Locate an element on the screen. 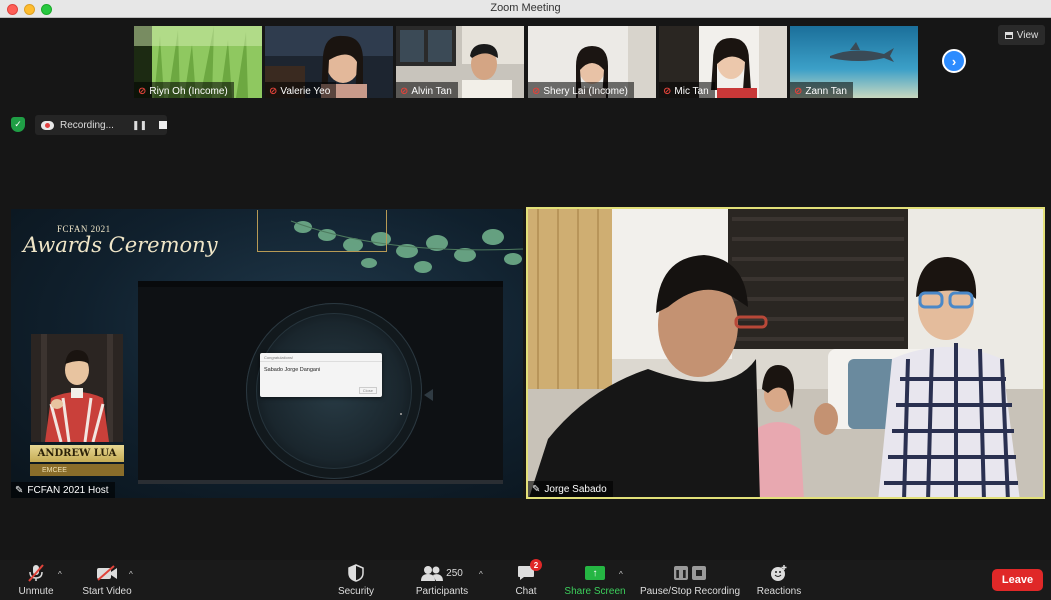  emoji-add-icon is located at coordinates (779, 573).